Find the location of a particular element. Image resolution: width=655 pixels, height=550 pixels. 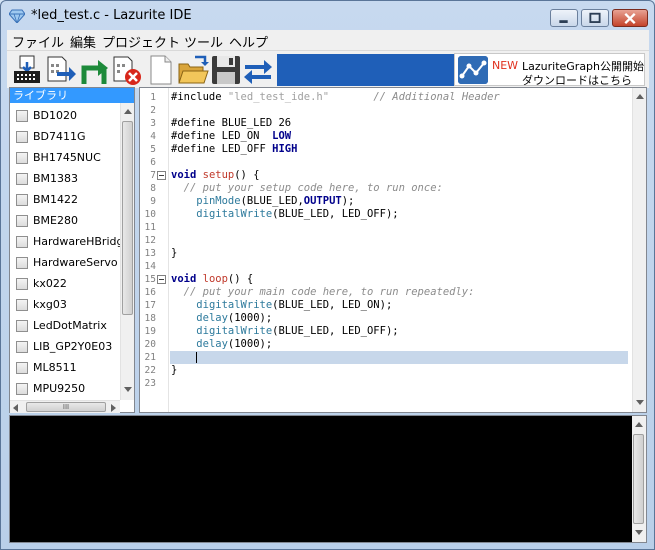

library-item: HardwareServo is located at coordinates (65, 263).